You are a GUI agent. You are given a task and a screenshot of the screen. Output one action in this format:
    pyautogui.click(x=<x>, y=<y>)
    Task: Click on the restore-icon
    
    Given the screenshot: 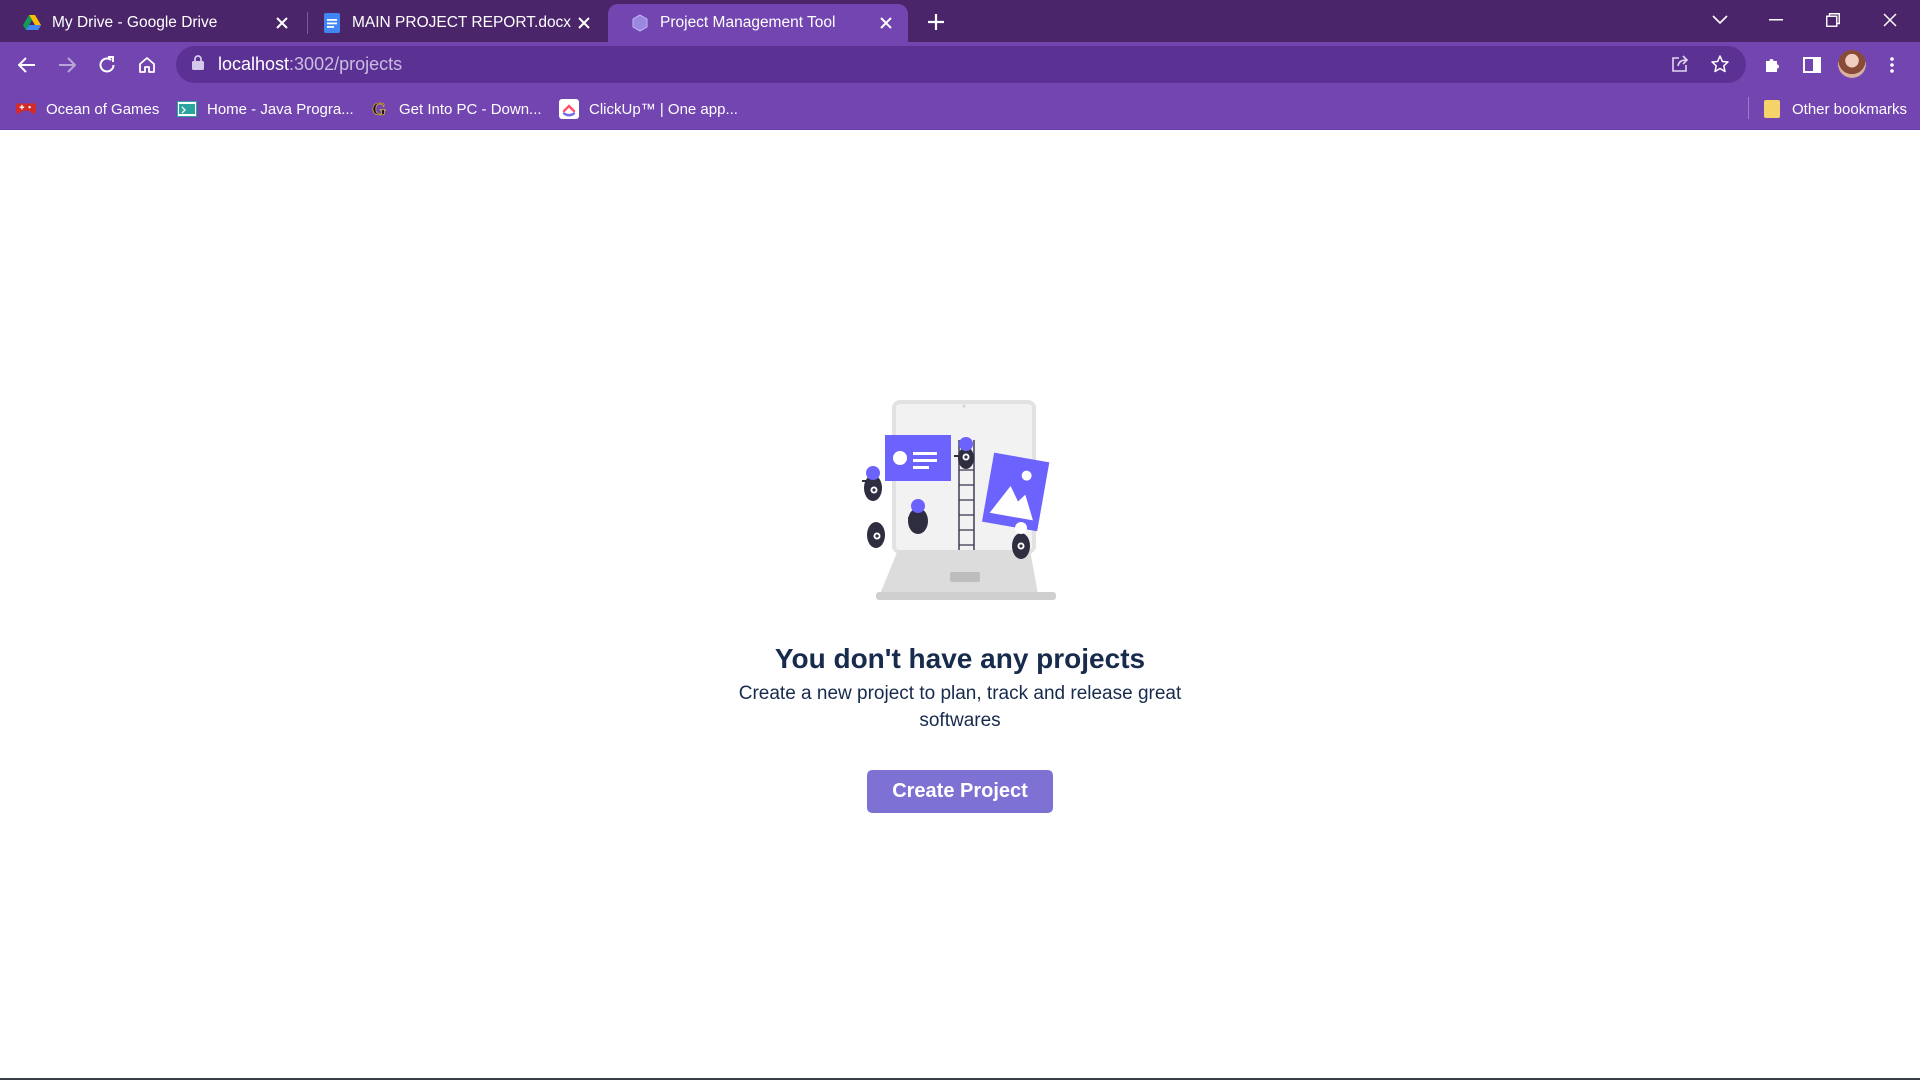 What is the action you would take?
    pyautogui.click(x=1833, y=20)
    